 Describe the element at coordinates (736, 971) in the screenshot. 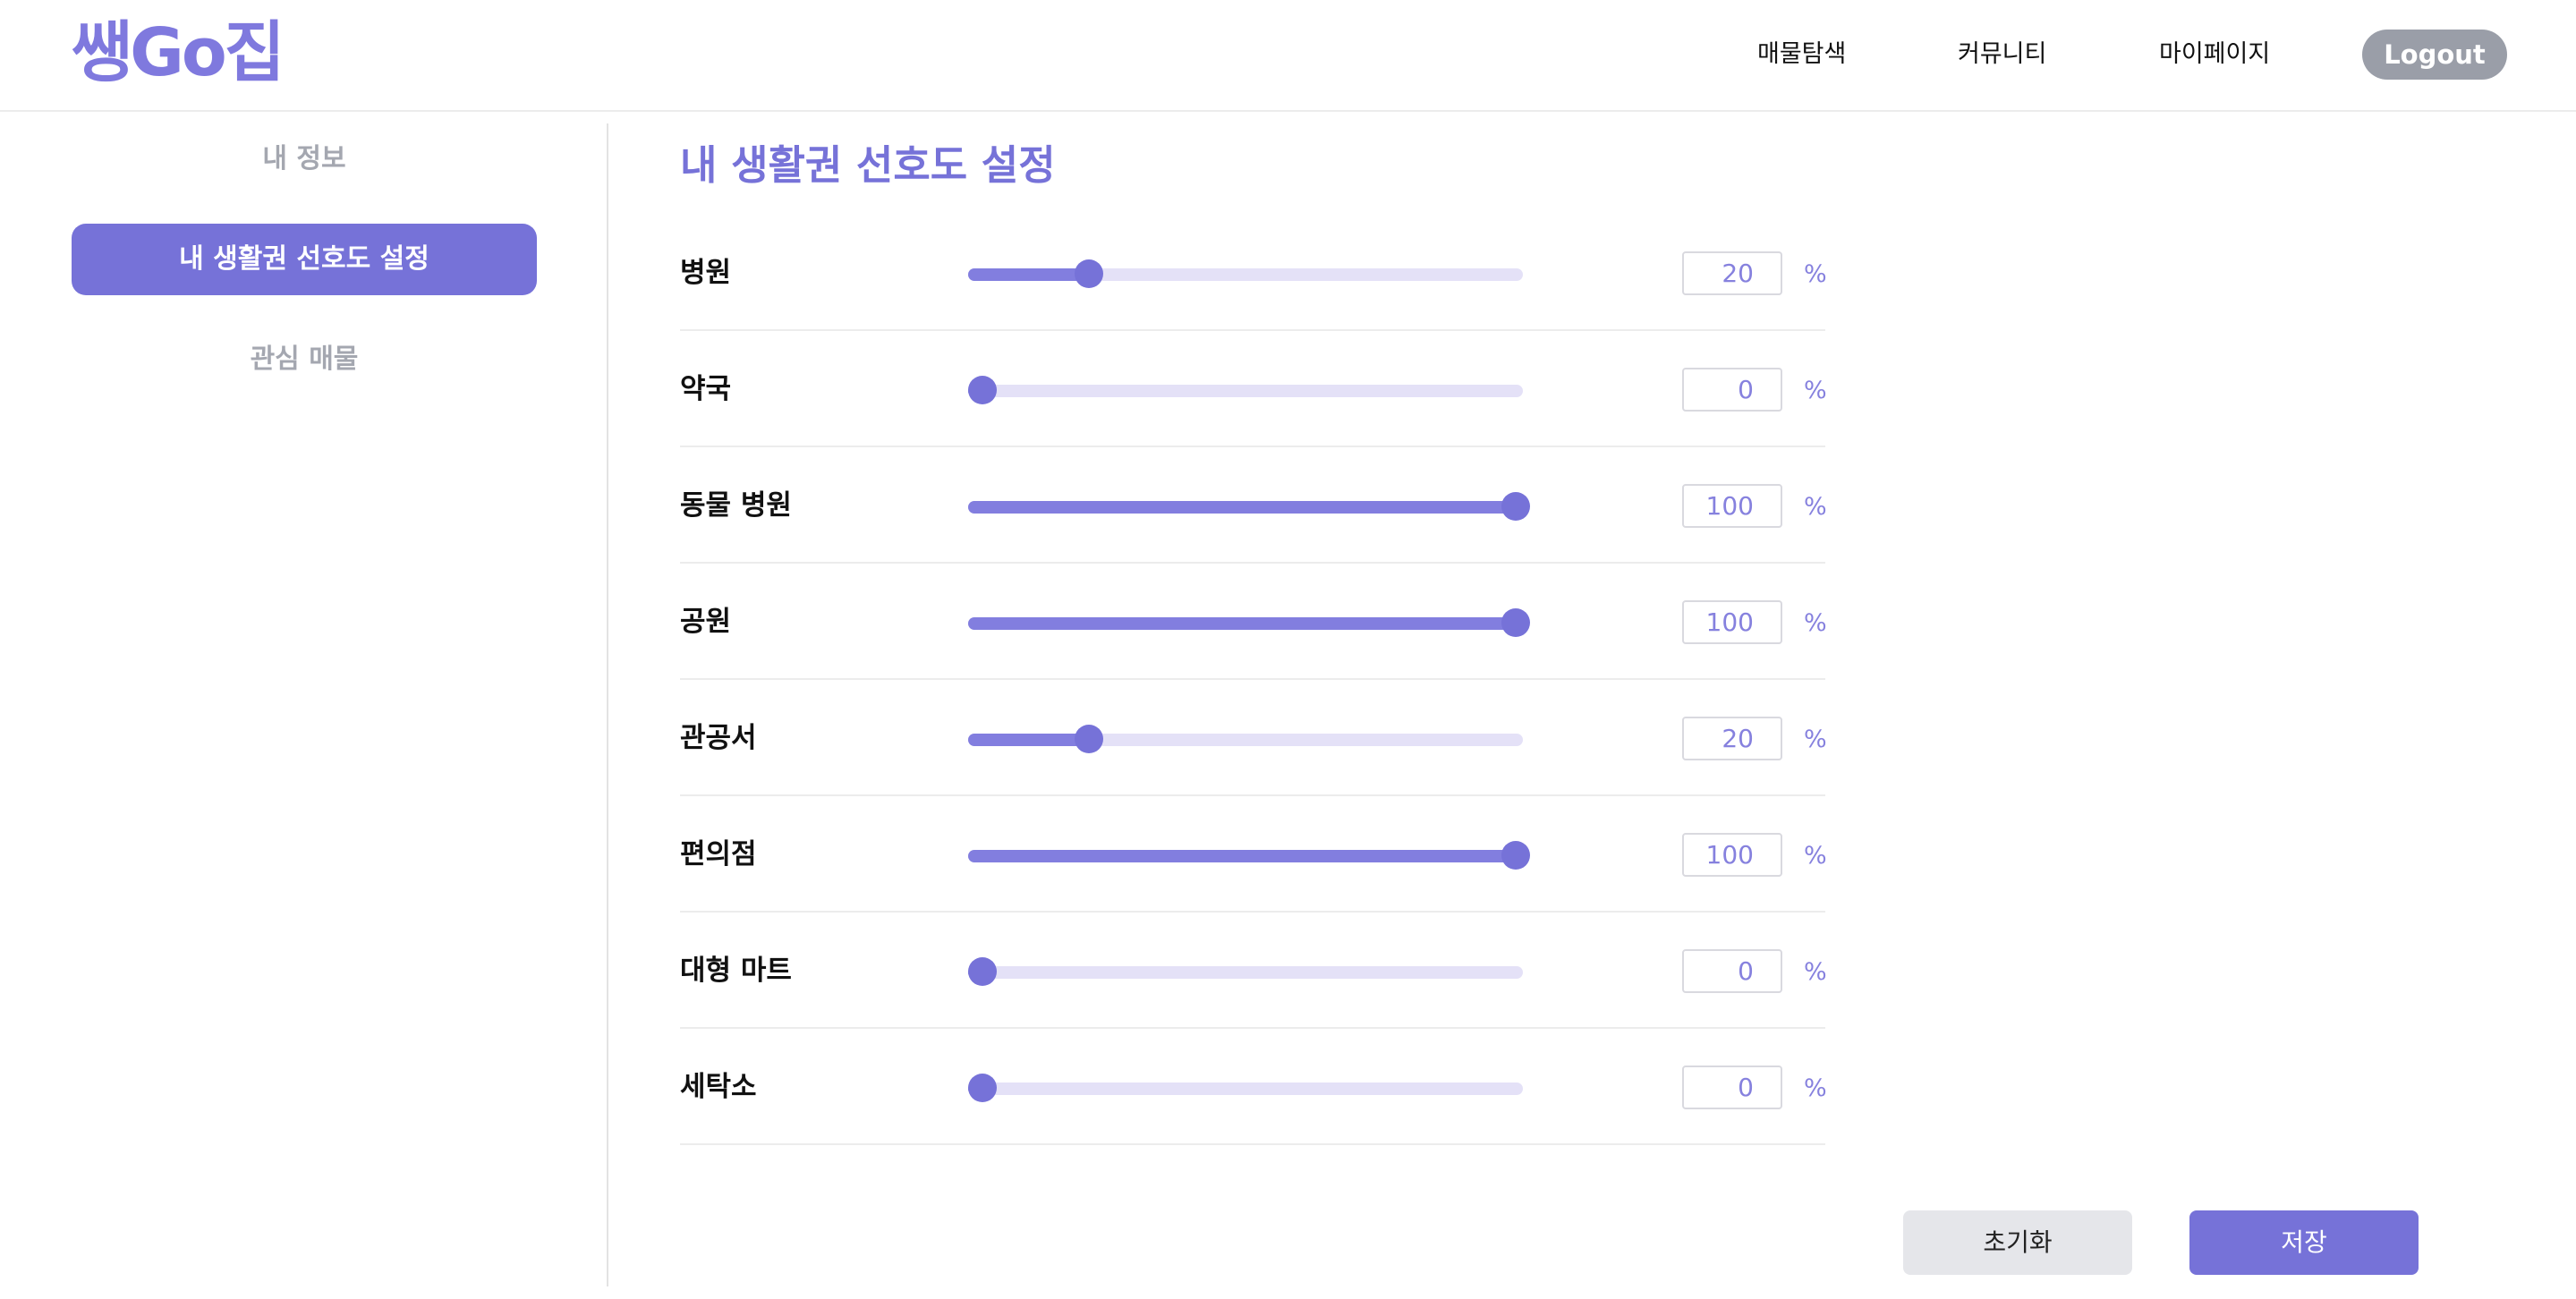

I see `preference-label: 대형 마트` at that location.